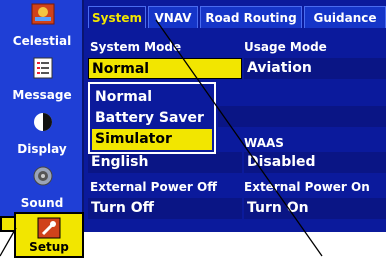 This screenshot has height=258, width=386. I want to click on celestial-icon, so click(43, 14).